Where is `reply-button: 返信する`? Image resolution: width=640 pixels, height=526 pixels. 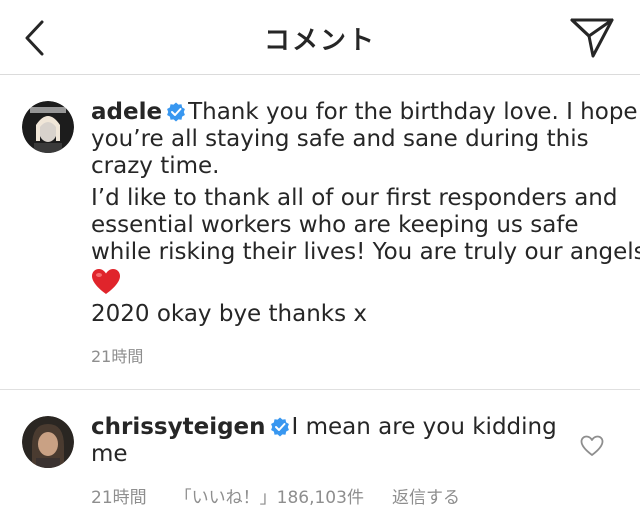
reply-button: 返信する is located at coordinates (426, 495).